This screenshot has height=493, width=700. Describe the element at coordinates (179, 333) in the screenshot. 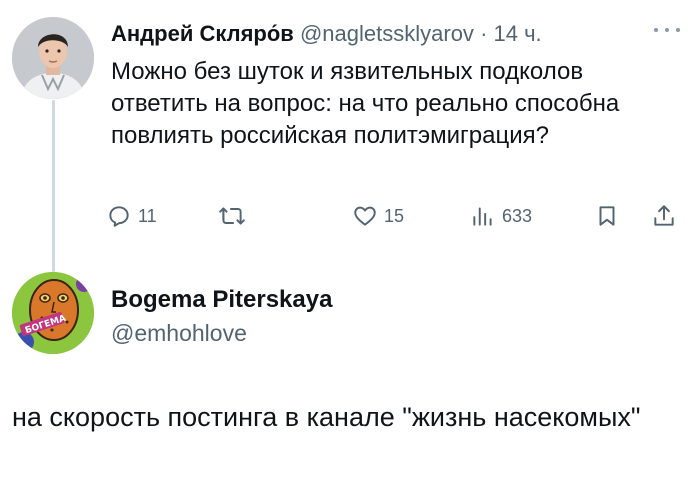

I see `tweet2-author-handle: @emhohlove` at that location.